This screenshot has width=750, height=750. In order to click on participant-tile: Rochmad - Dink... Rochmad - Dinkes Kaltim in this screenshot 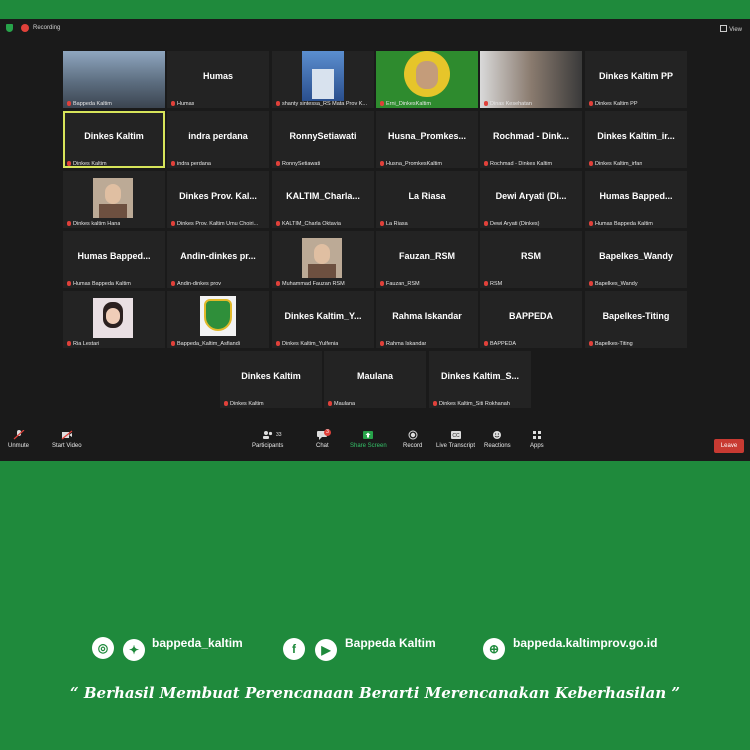, I will do `click(531, 139)`.